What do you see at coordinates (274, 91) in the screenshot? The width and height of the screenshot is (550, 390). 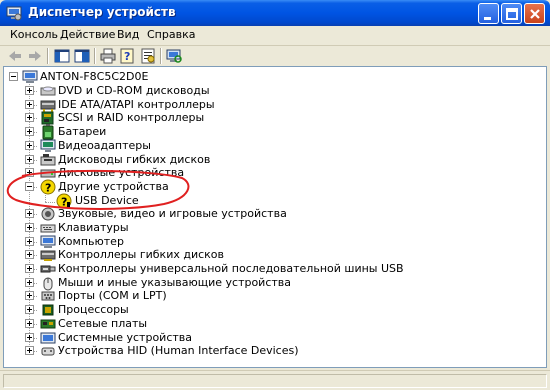 I see `tree-item: DVD и CD-ROM дисководы` at bounding box center [274, 91].